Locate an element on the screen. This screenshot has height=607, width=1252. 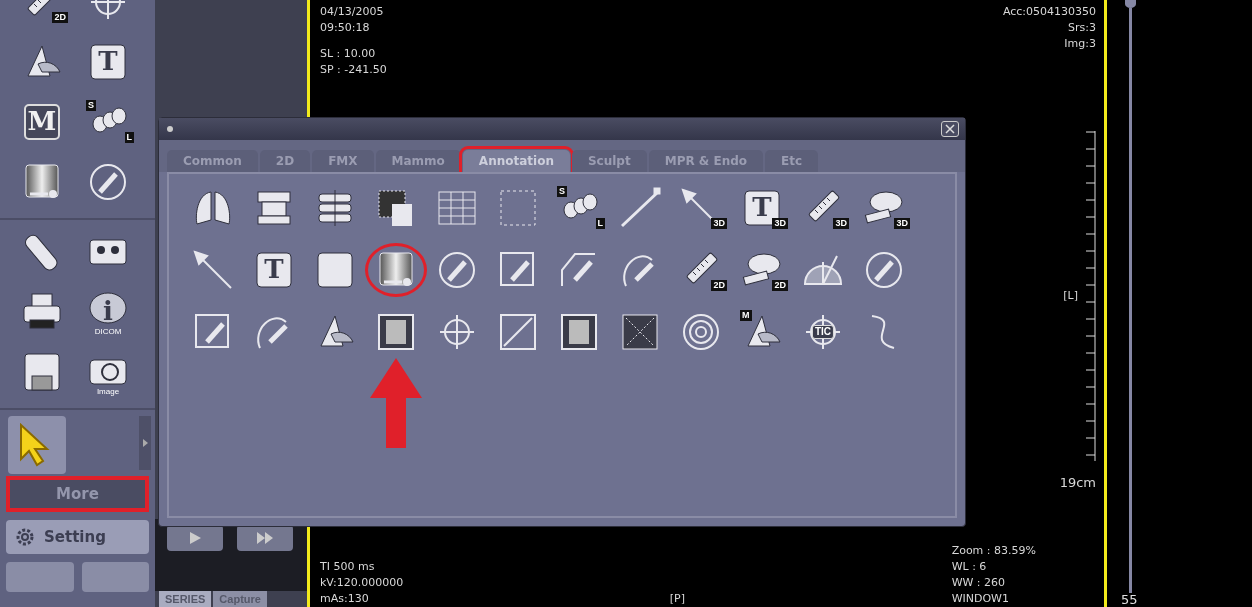
camera-tool-button: Image is located at coordinates (108, 372).